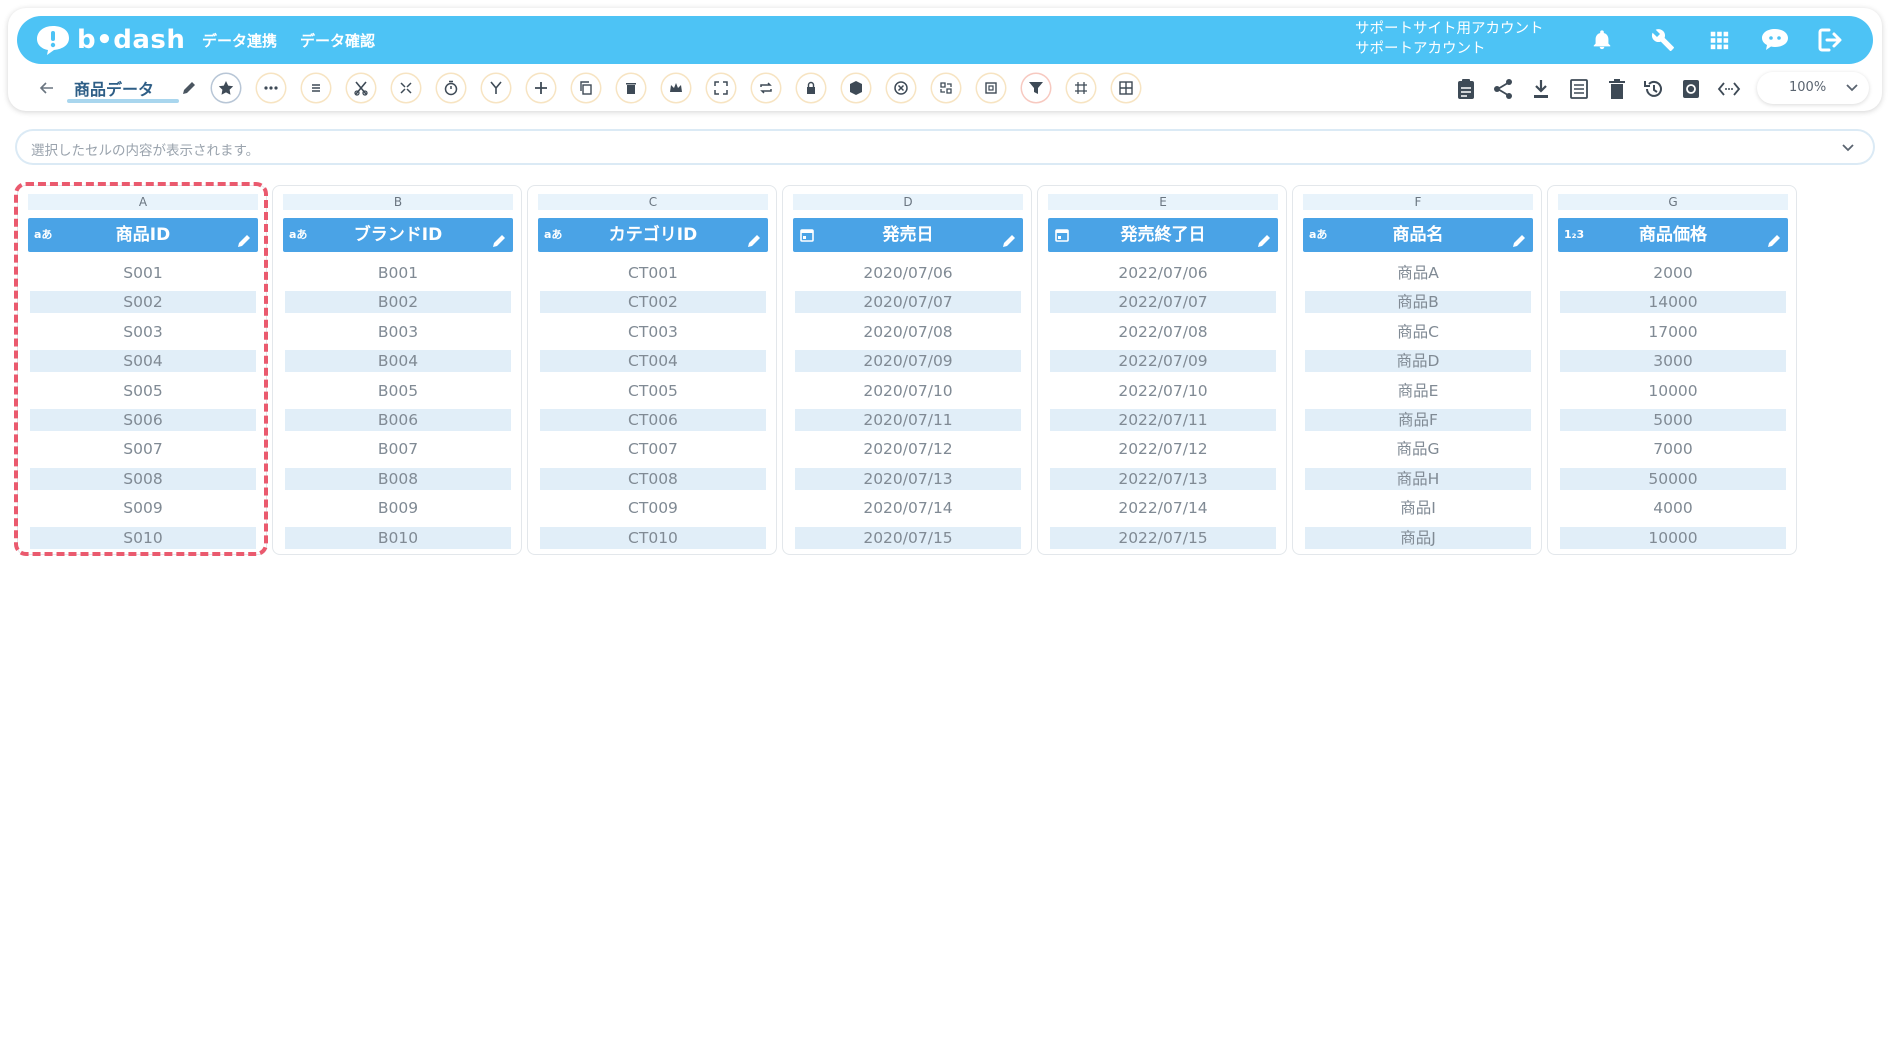  Describe the element at coordinates (1081, 88) in the screenshot. I see `pattern-icon` at that location.